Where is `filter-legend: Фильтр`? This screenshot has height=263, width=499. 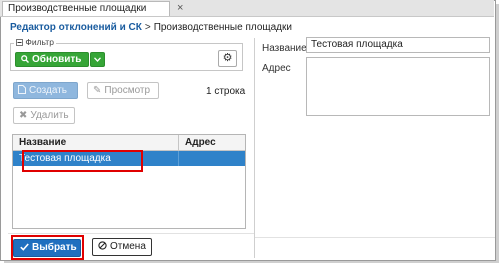
filter-legend: Фильтр is located at coordinates (35, 42).